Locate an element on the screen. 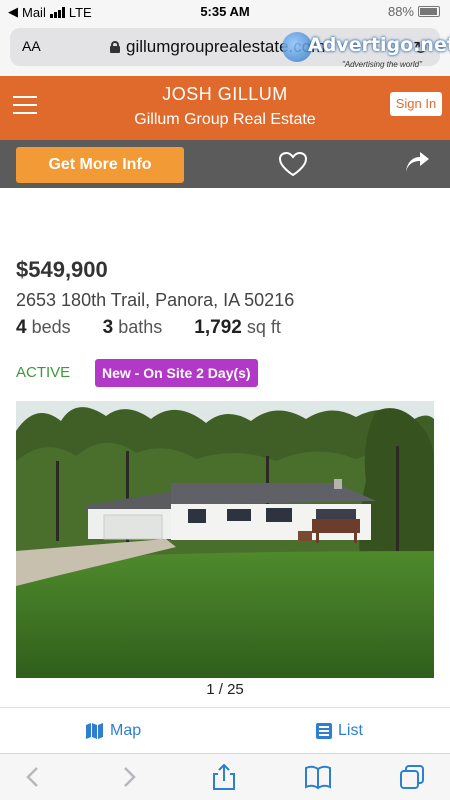  back-icon is located at coordinates (34, 777).